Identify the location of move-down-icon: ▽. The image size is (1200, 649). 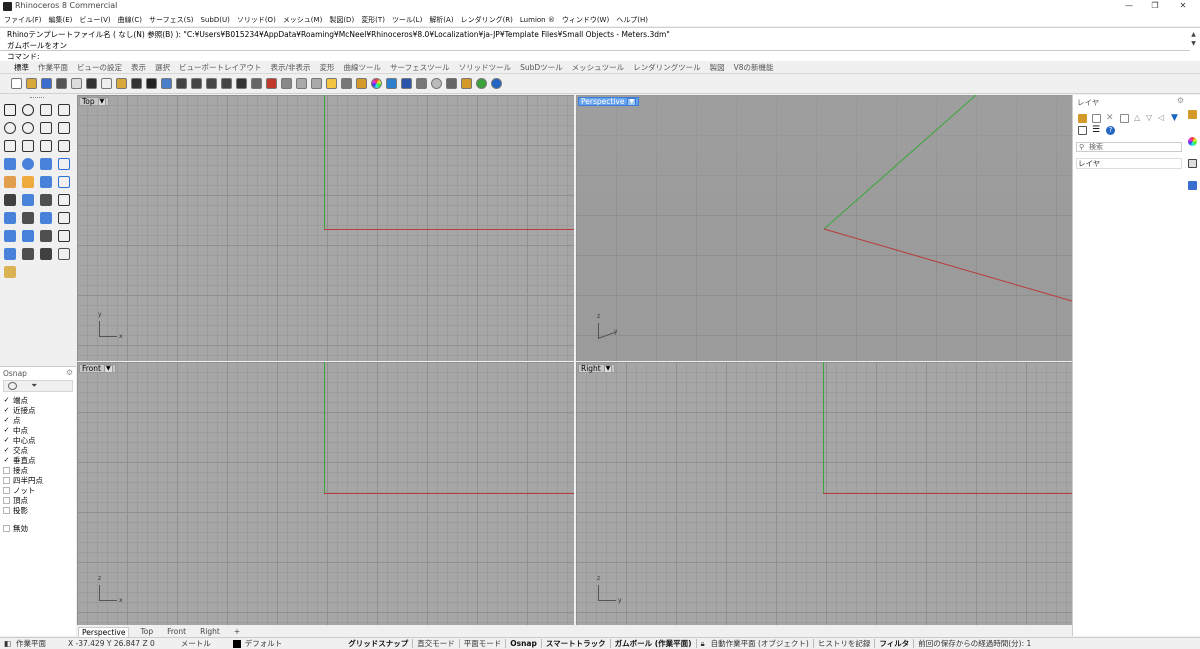
(1150, 118).